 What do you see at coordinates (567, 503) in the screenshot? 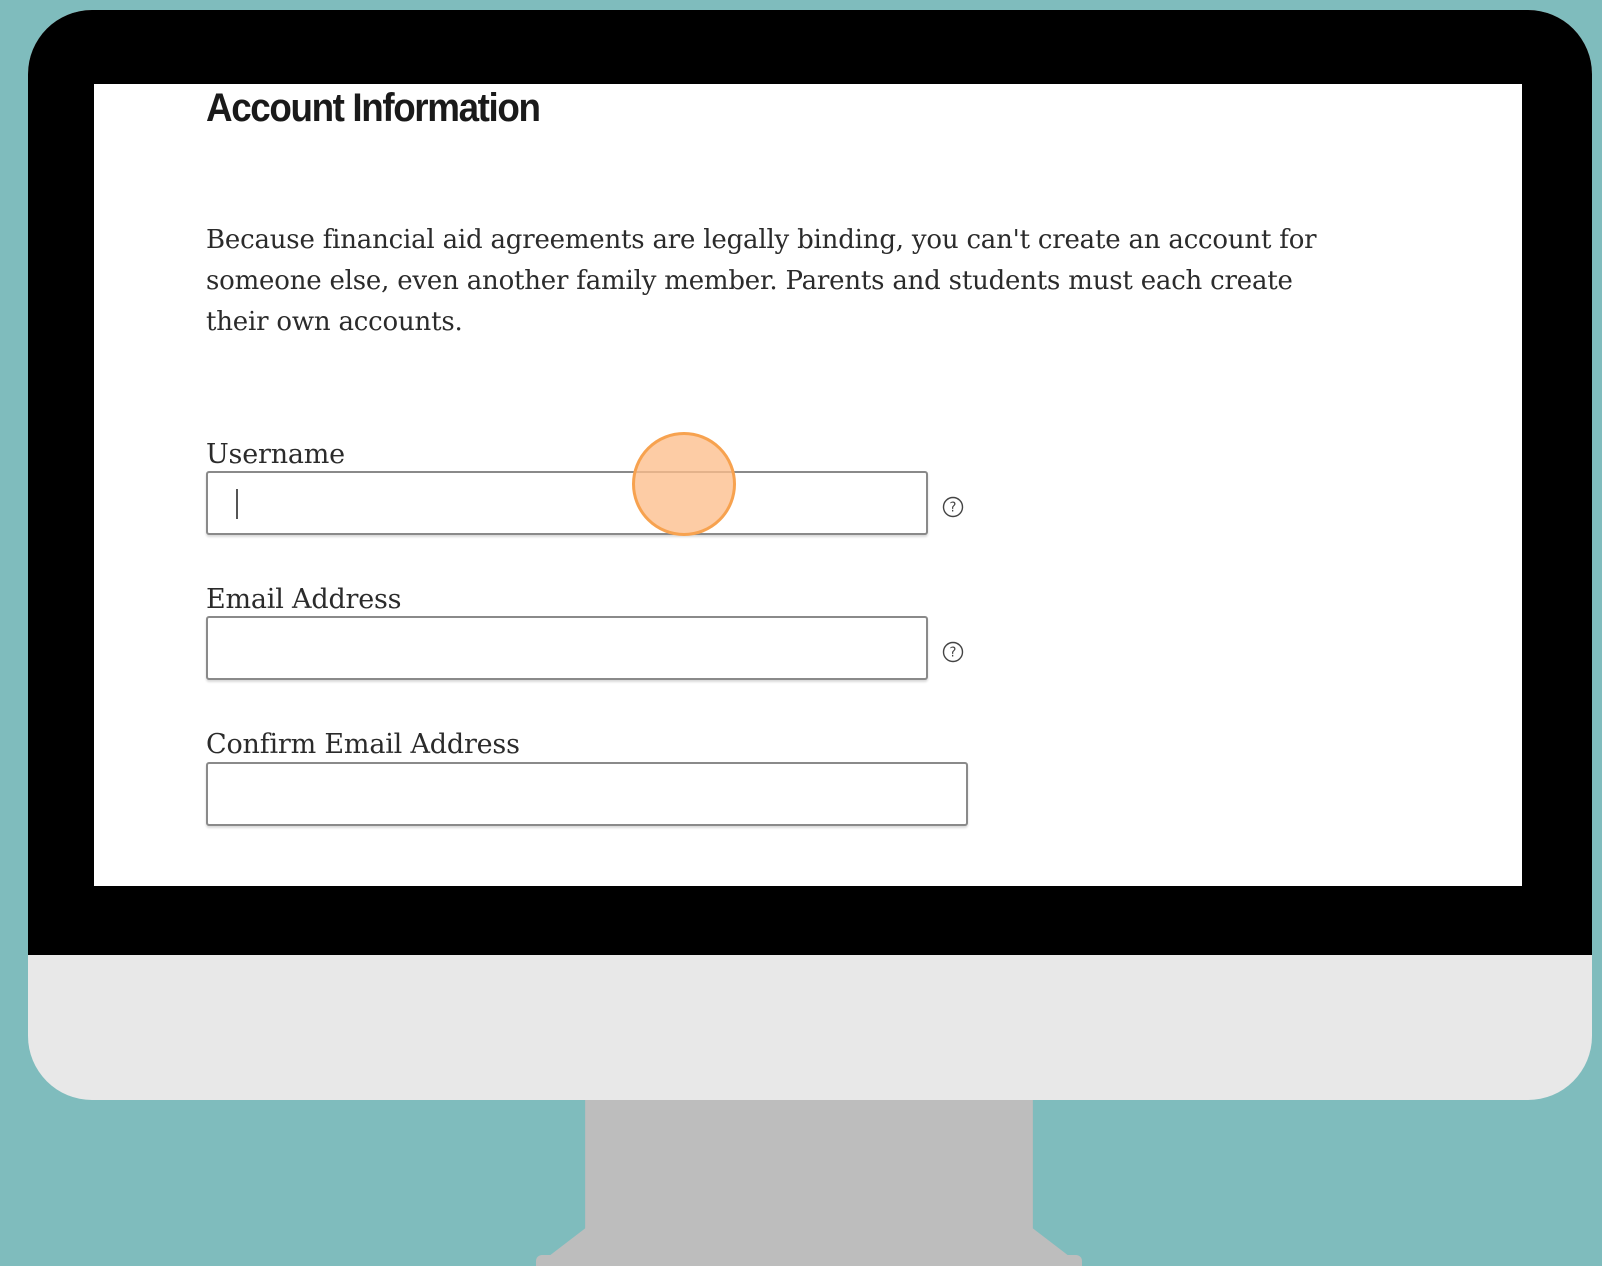
I see `username-input` at bounding box center [567, 503].